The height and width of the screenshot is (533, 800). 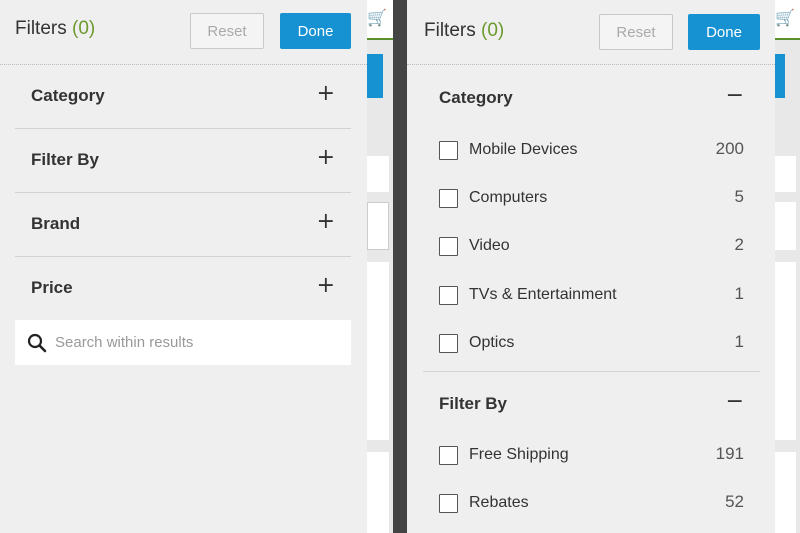 What do you see at coordinates (183, 225) in the screenshot?
I see `section-brand: Brand +` at bounding box center [183, 225].